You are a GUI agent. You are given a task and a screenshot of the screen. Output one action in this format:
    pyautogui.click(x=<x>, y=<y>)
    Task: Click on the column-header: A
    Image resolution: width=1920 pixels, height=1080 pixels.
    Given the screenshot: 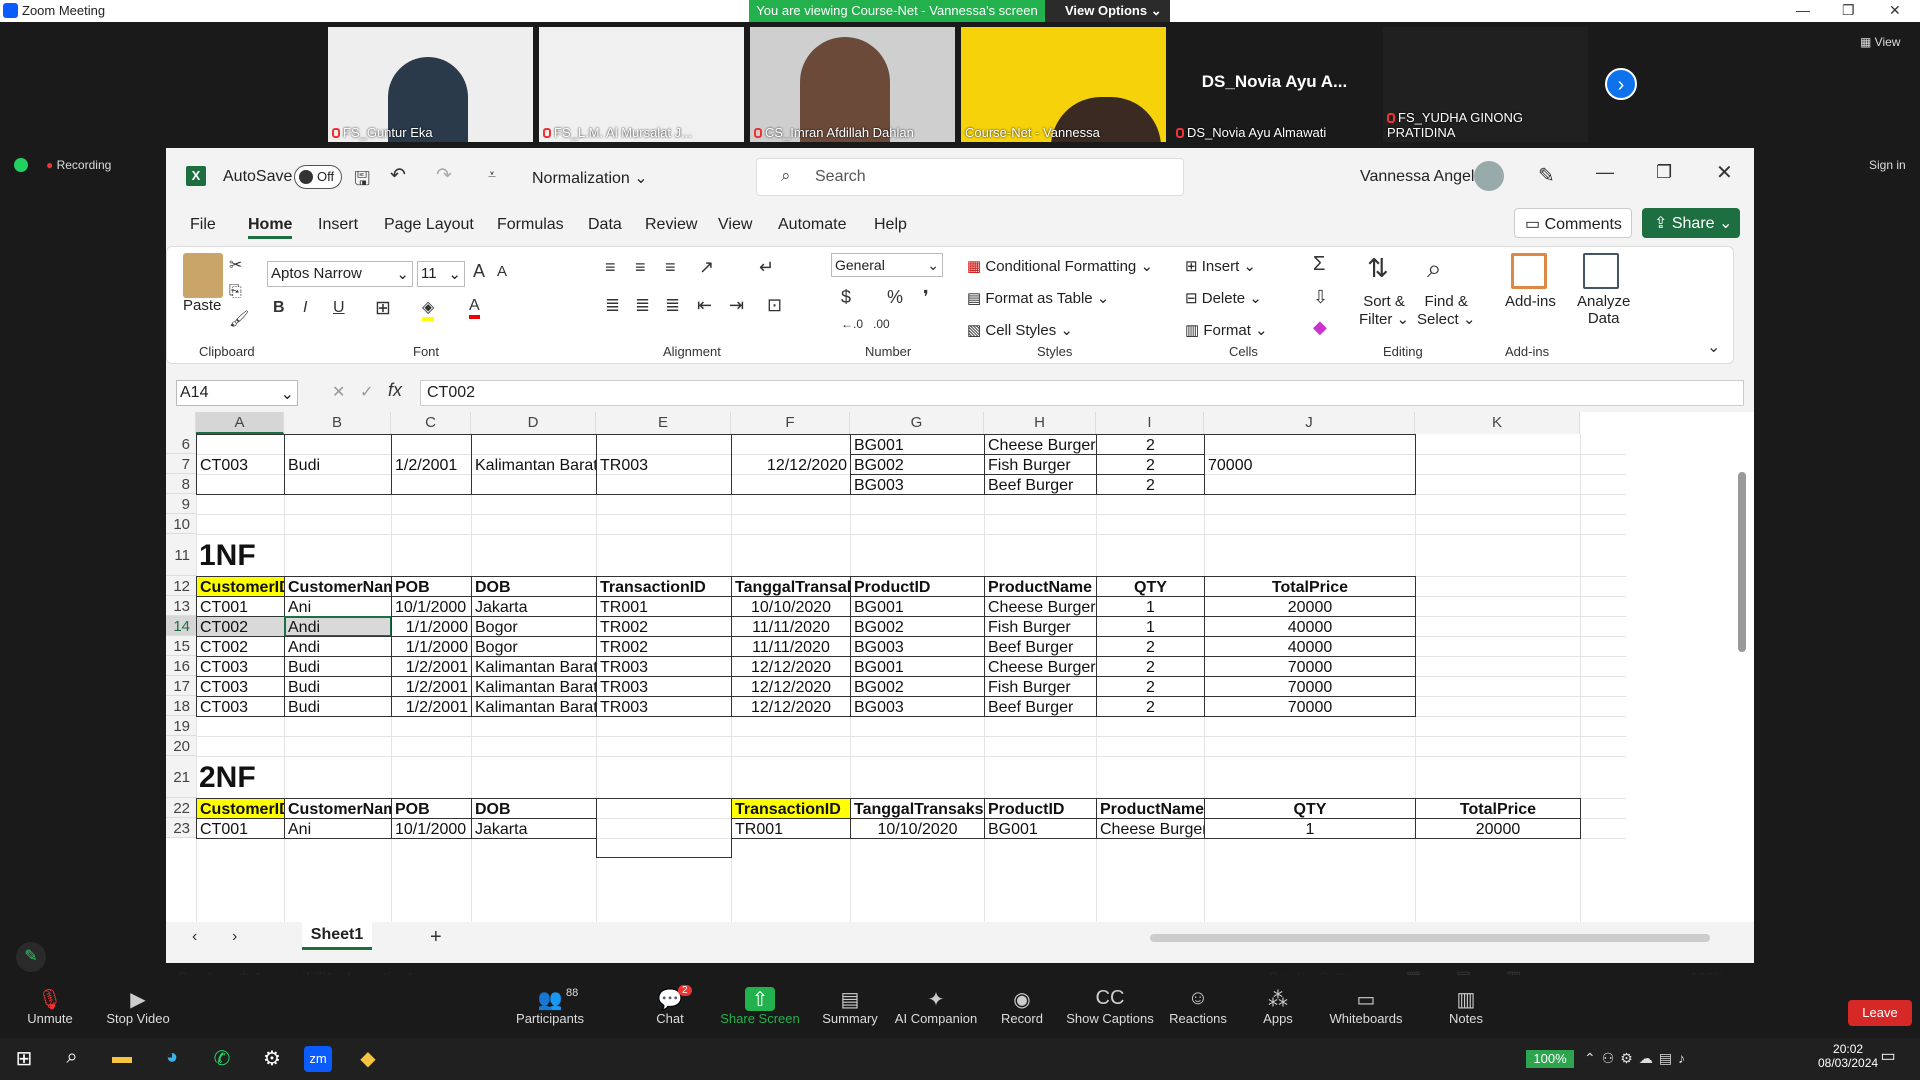 What is the action you would take?
    pyautogui.click(x=240, y=423)
    